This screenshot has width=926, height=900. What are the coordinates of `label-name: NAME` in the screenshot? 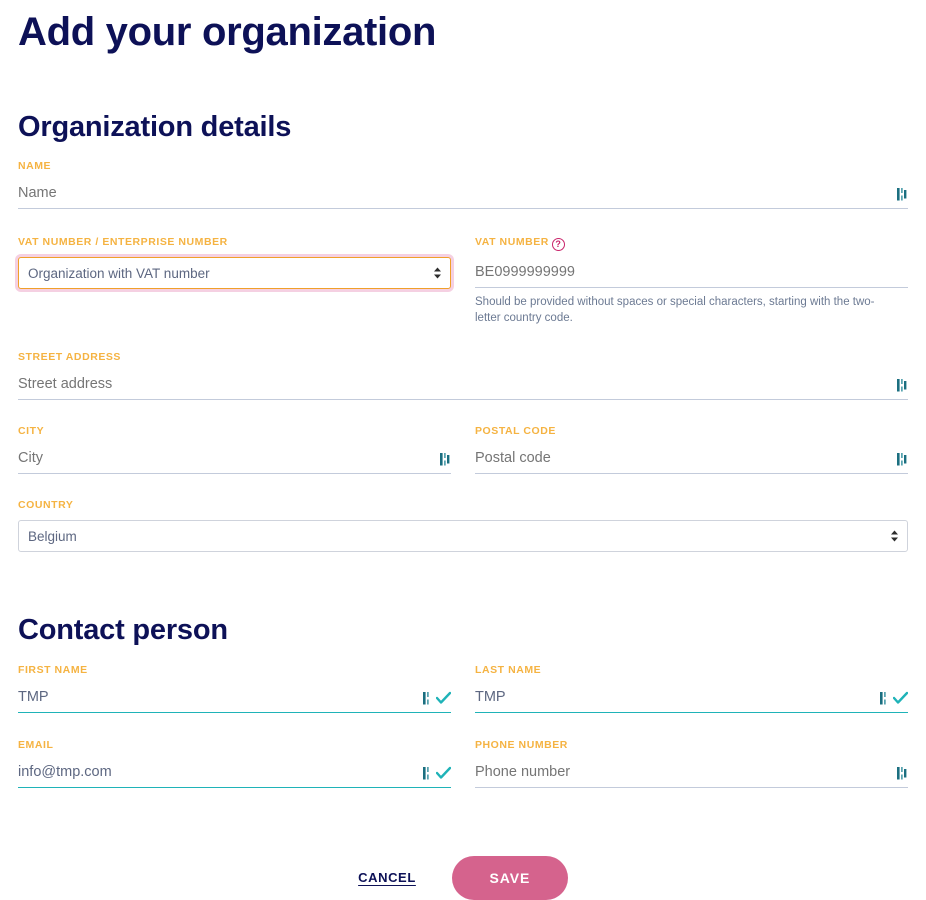 It's located at (35, 166).